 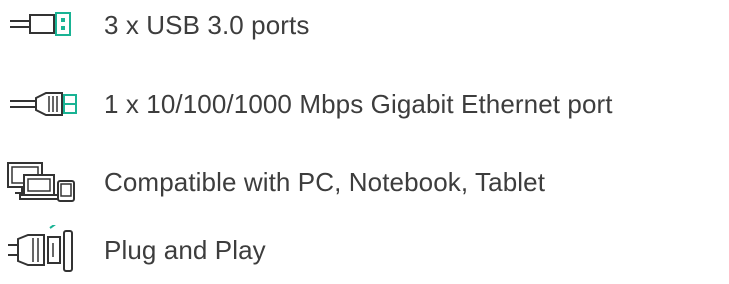 What do you see at coordinates (50, 104) in the screenshot?
I see `ethernet-plug-icon` at bounding box center [50, 104].